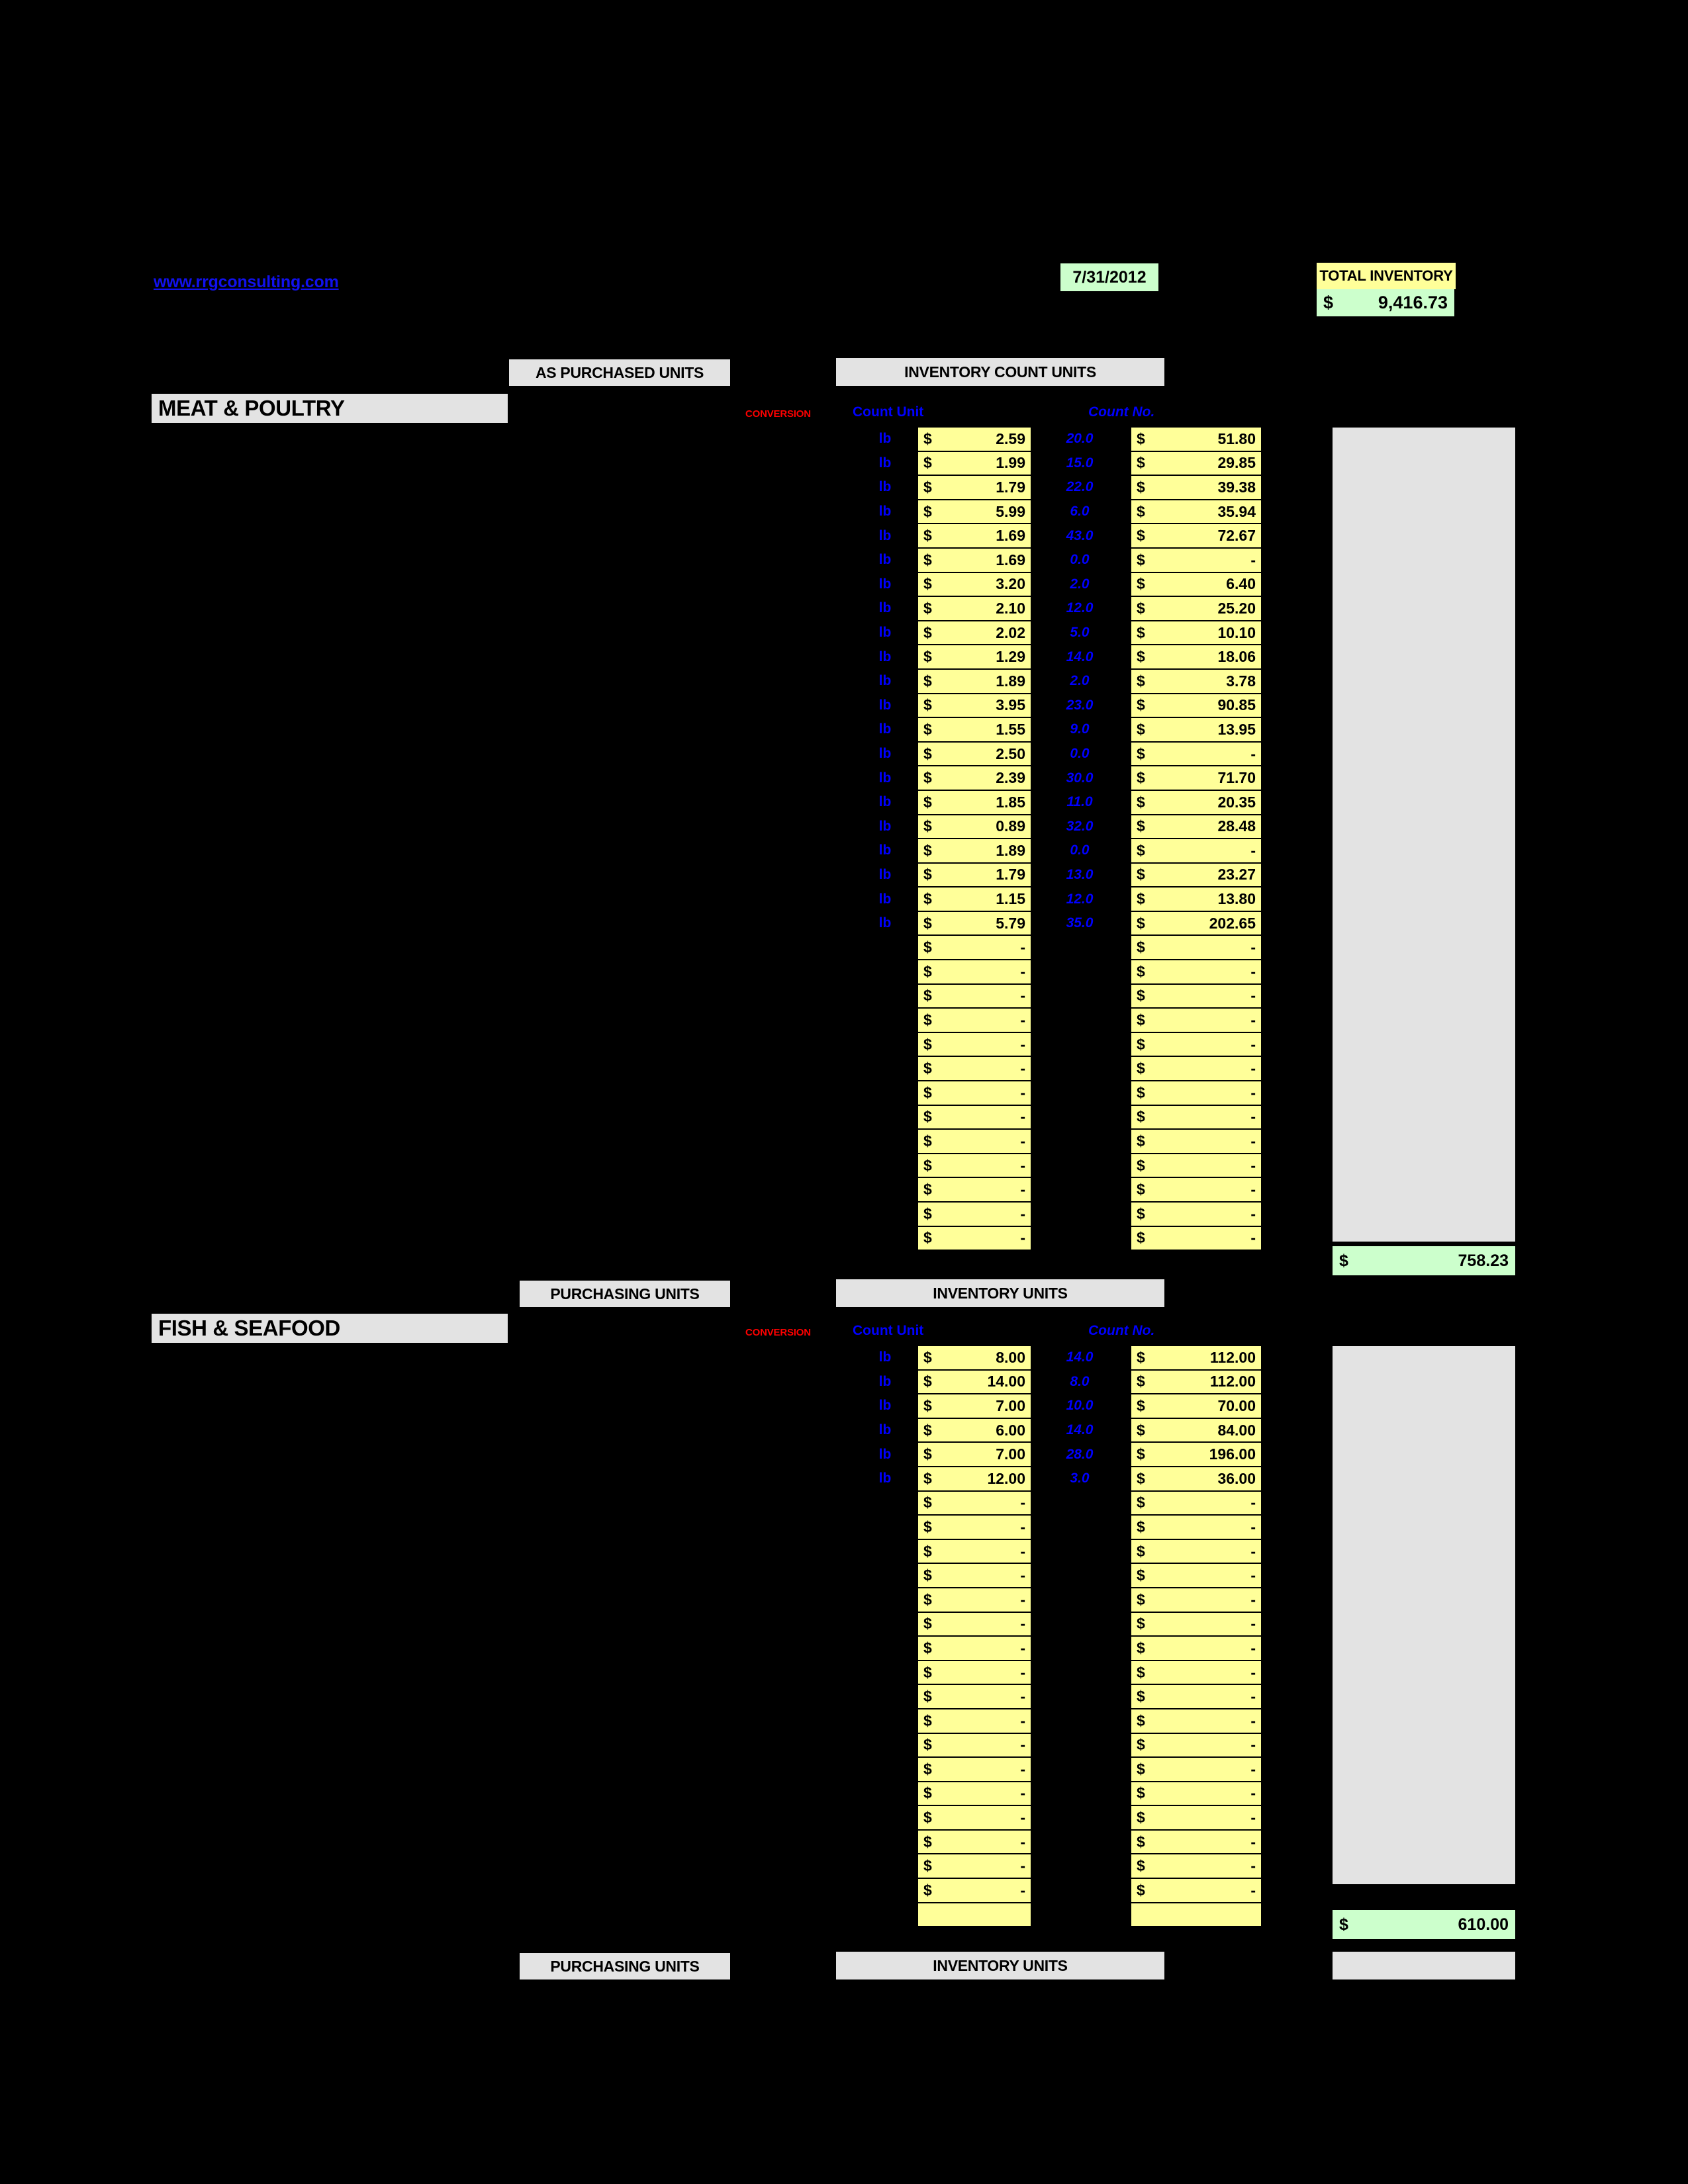  Describe the element at coordinates (974, 802) in the screenshot. I see `unit-price-cell: $1.85` at that location.